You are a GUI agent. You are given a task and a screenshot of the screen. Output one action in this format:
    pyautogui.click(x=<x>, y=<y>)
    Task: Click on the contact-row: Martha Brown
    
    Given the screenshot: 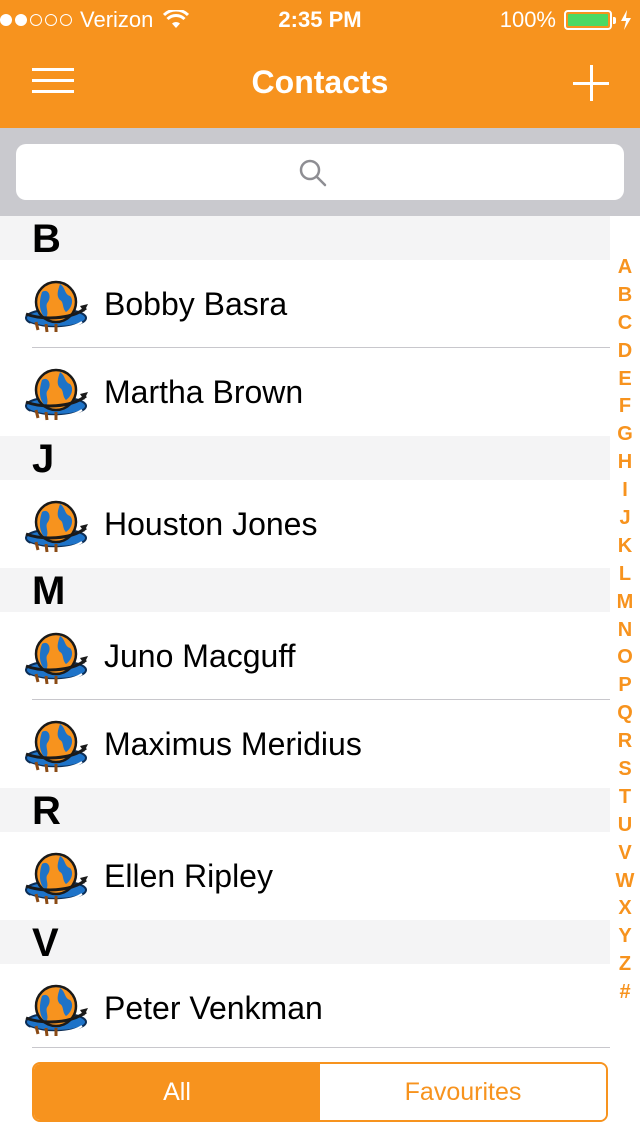 What is the action you would take?
    pyautogui.click(x=305, y=392)
    